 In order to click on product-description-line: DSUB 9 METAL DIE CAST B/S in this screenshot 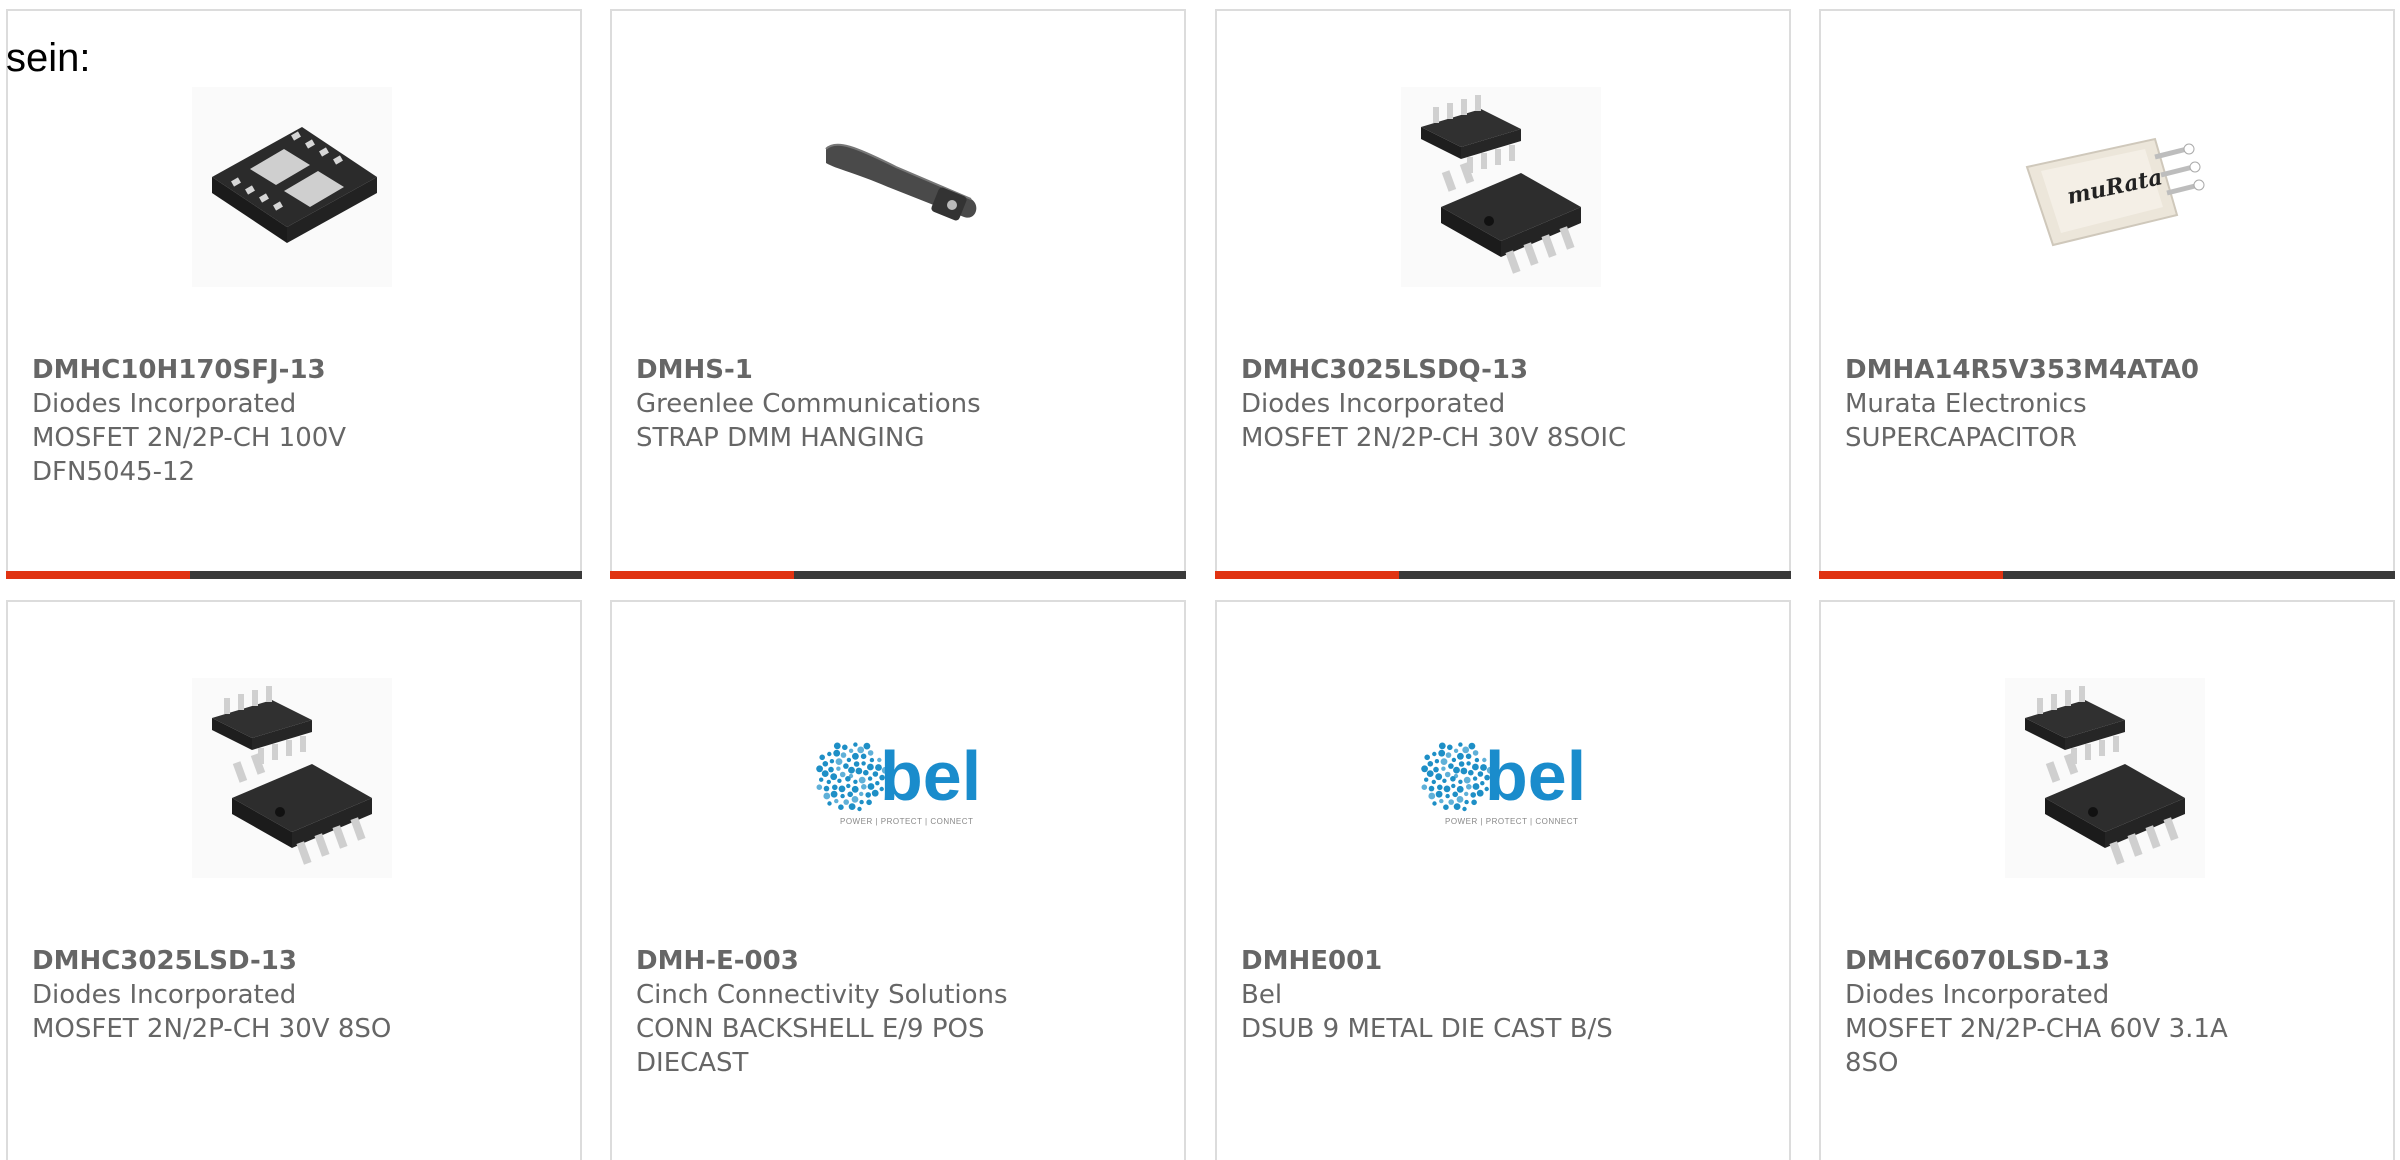, I will do `click(1427, 1029)`.